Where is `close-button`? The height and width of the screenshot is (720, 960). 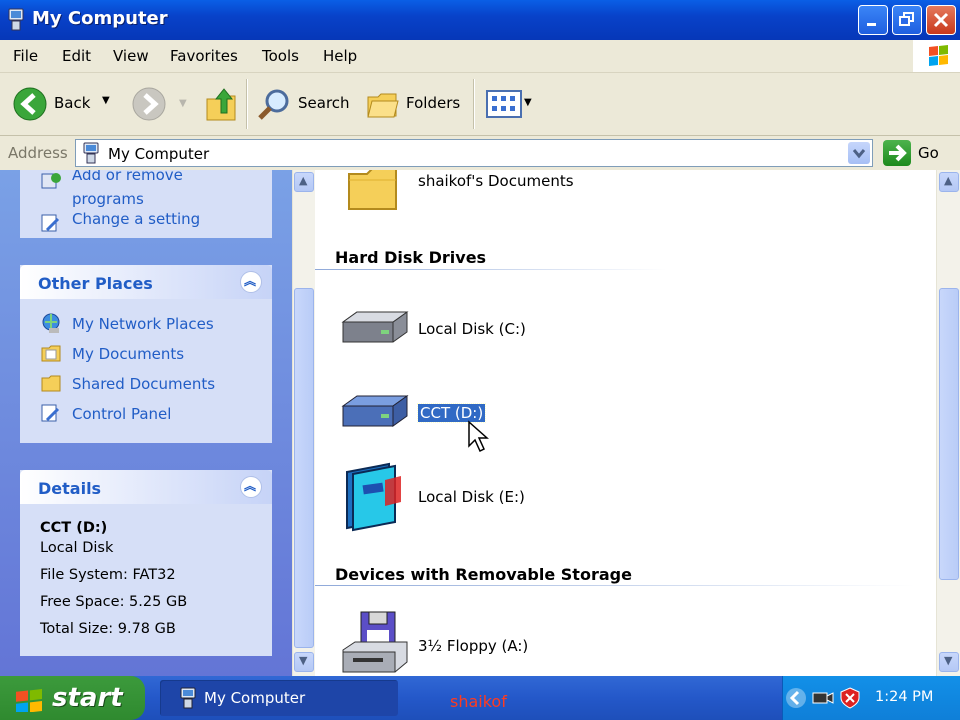 close-button is located at coordinates (941, 20).